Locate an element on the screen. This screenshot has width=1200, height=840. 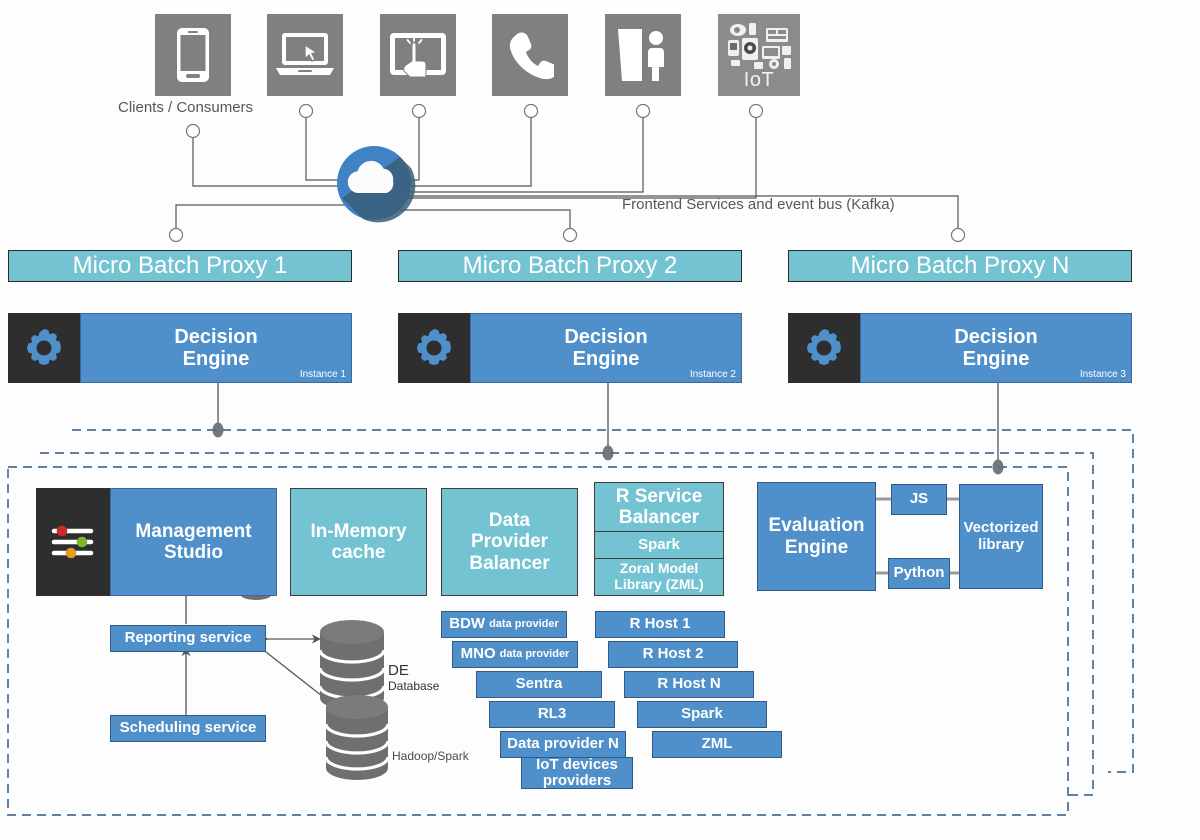
r-host-n: R Host N is located at coordinates (689, 684).